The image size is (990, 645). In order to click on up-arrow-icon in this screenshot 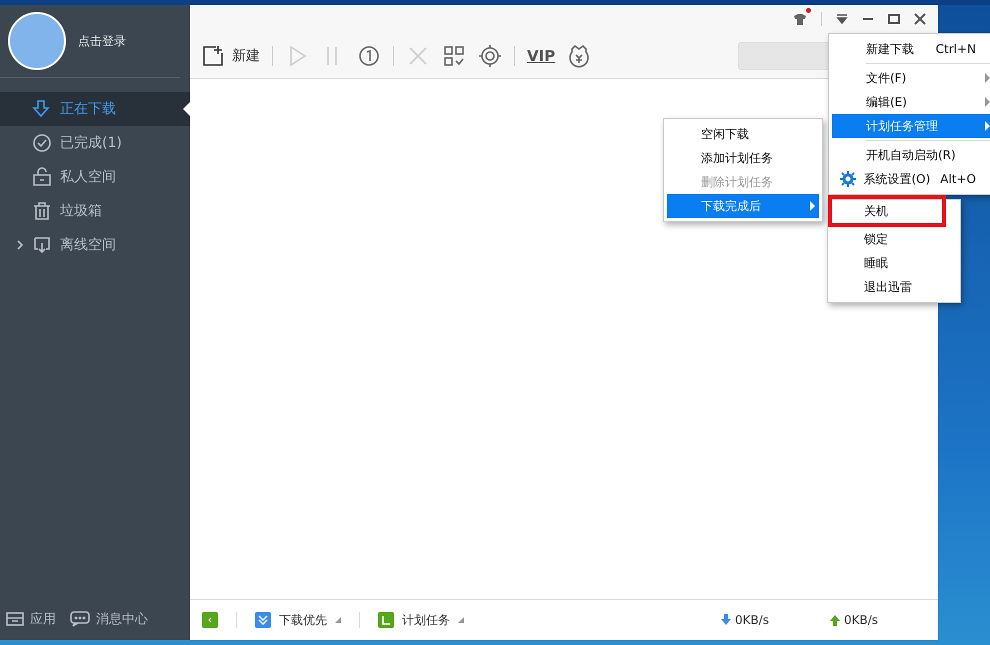, I will do `click(834, 620)`.